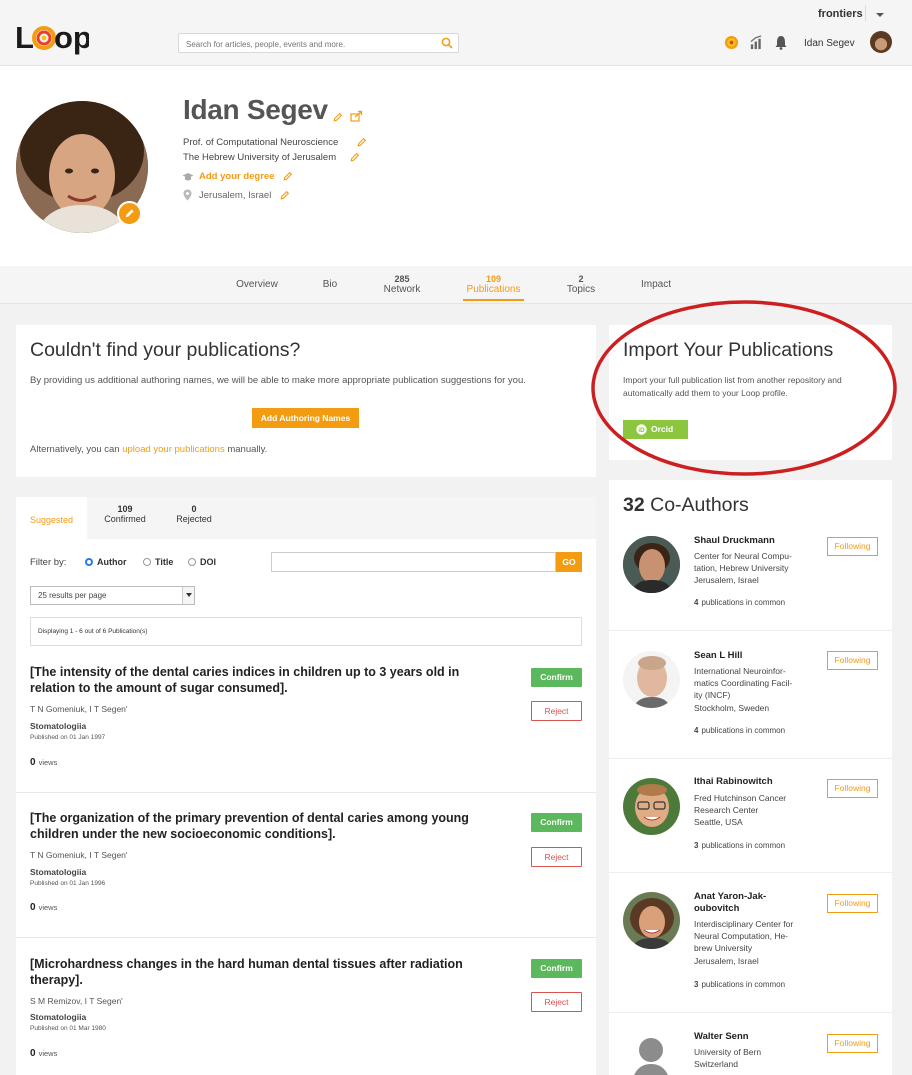 This screenshot has height=1075, width=912. Describe the element at coordinates (781, 42) in the screenshot. I see `bell-icon` at that location.